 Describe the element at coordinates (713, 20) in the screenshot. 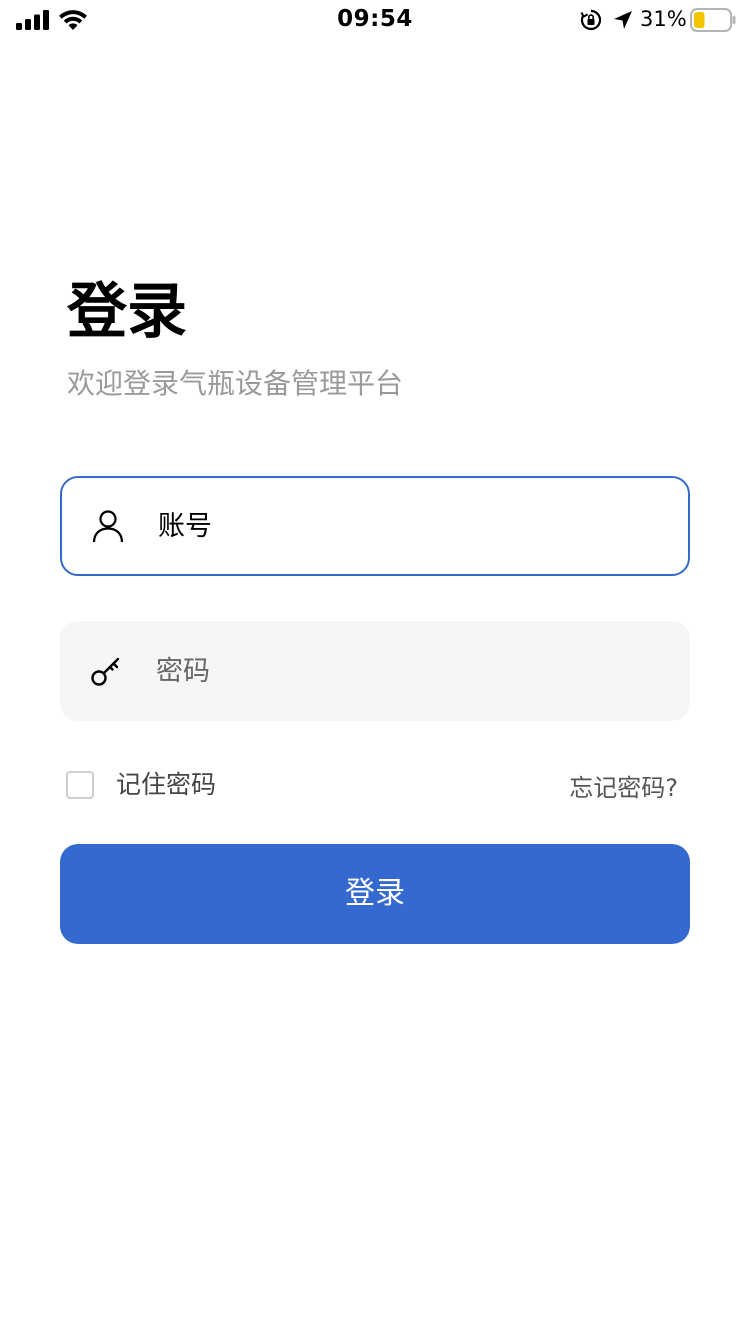

I see `battery-icon` at that location.